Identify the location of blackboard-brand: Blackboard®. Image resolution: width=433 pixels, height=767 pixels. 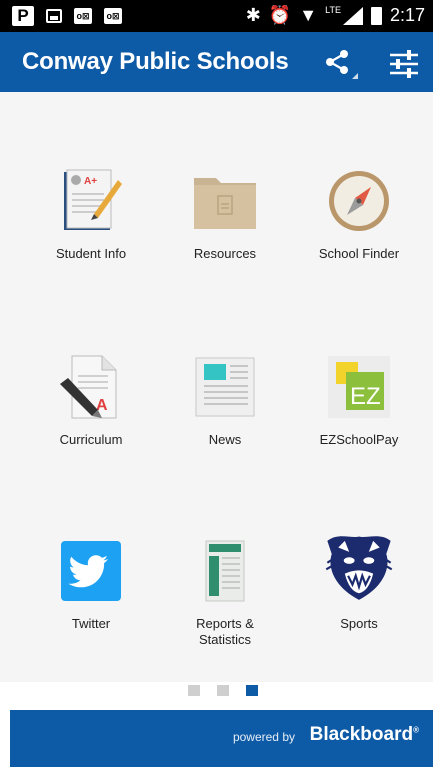
(364, 735).